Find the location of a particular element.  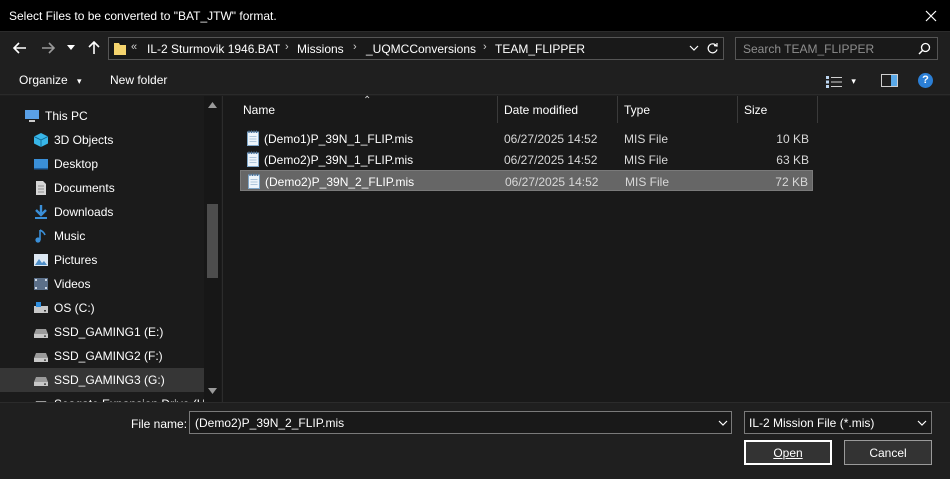

back-button is located at coordinates (20, 48).